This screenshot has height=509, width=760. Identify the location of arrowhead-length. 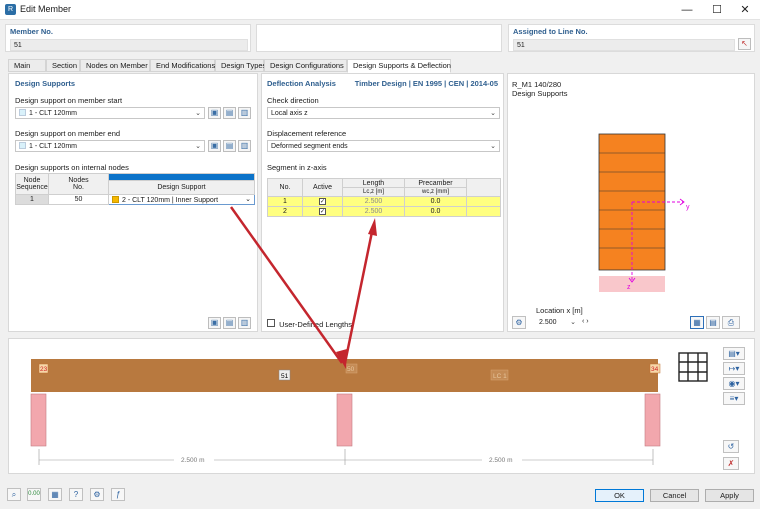
(372, 227).